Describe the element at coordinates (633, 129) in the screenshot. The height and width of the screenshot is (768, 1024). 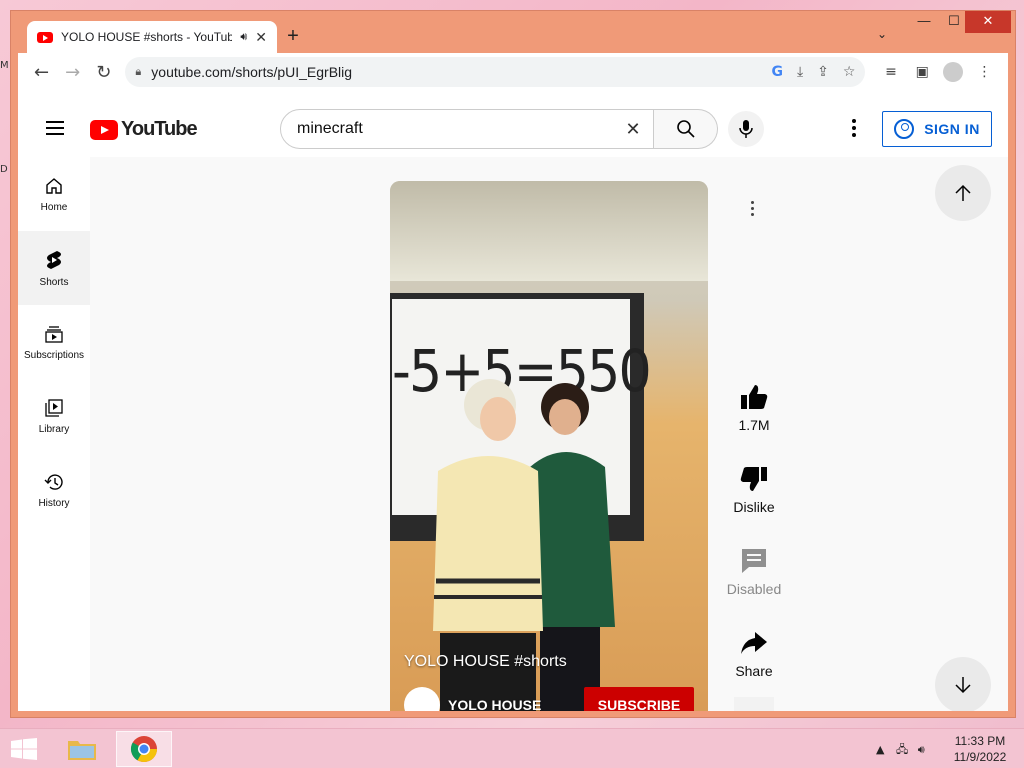
I see `clear-search-icon: ✕` at that location.